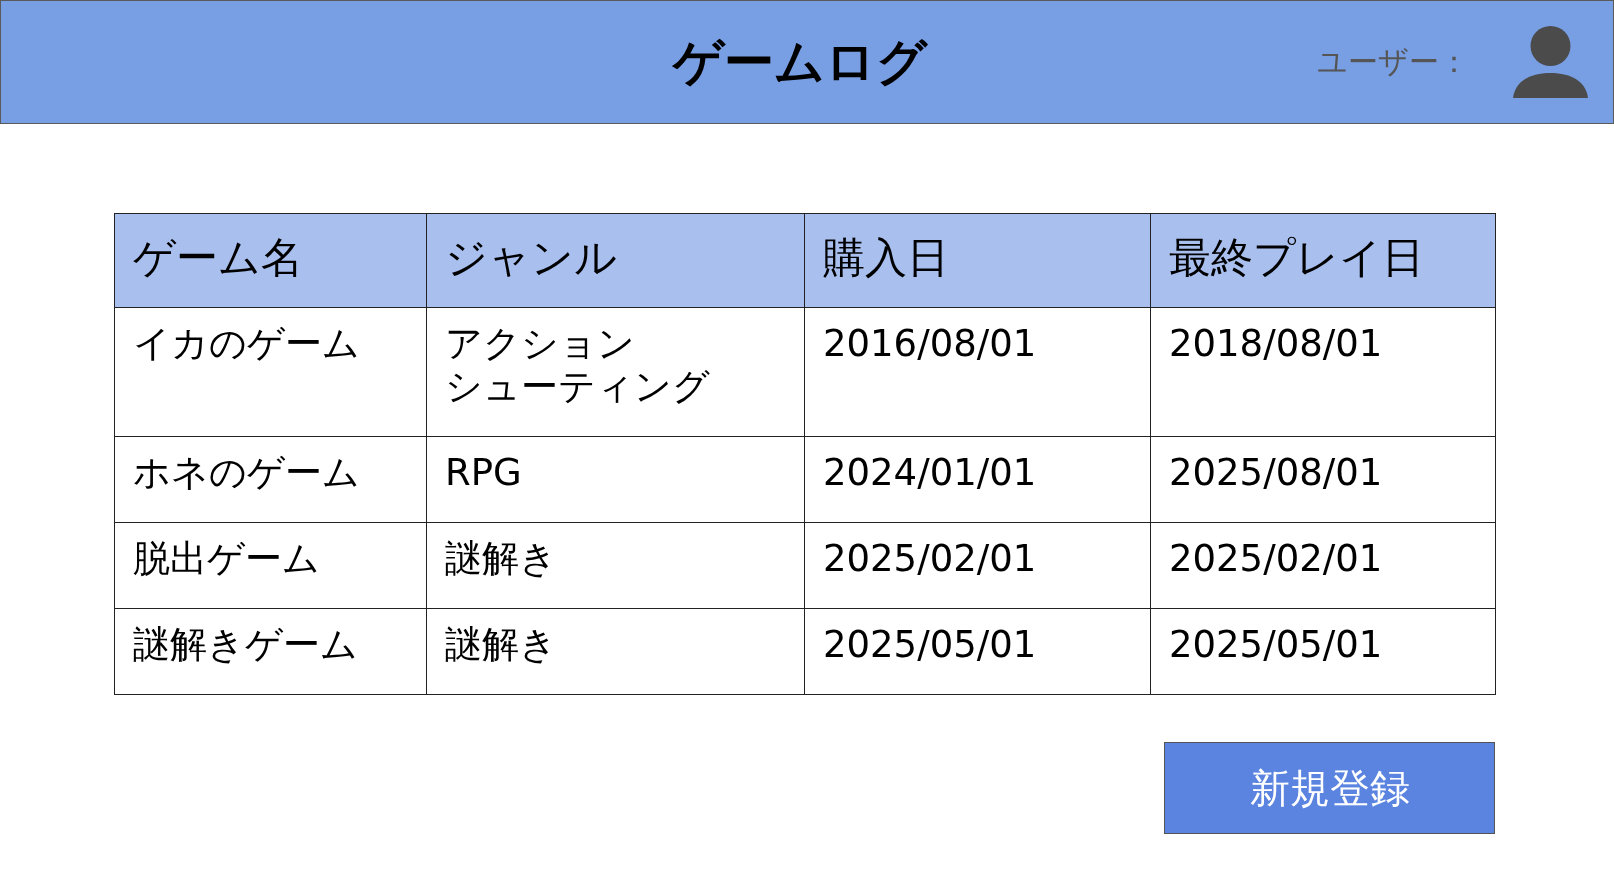 This screenshot has width=1614, height=896. Describe the element at coordinates (1323, 479) in the screenshot. I see `table-cell: 2025/08/01` at that location.